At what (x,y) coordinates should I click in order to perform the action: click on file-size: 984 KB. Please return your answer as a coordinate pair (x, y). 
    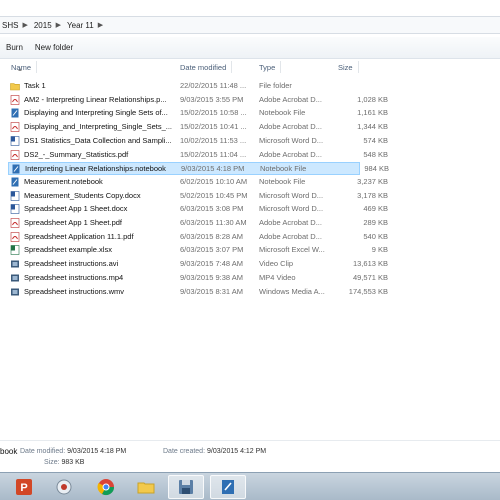
    Looking at the image, I should click on (376, 169).